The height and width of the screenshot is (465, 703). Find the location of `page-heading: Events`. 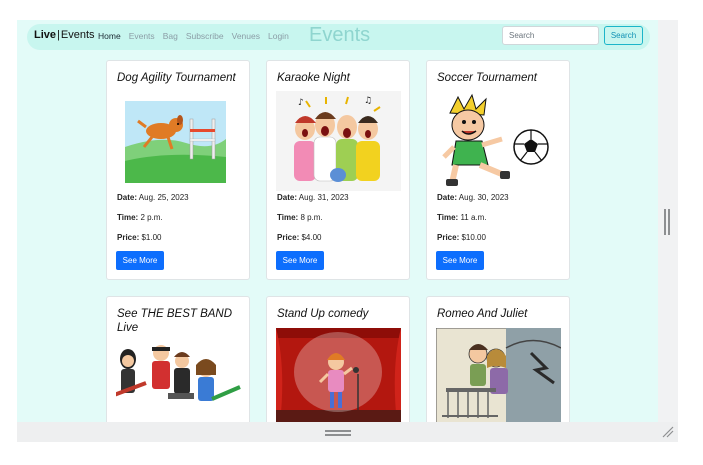

page-heading: Events is located at coordinates (340, 35).